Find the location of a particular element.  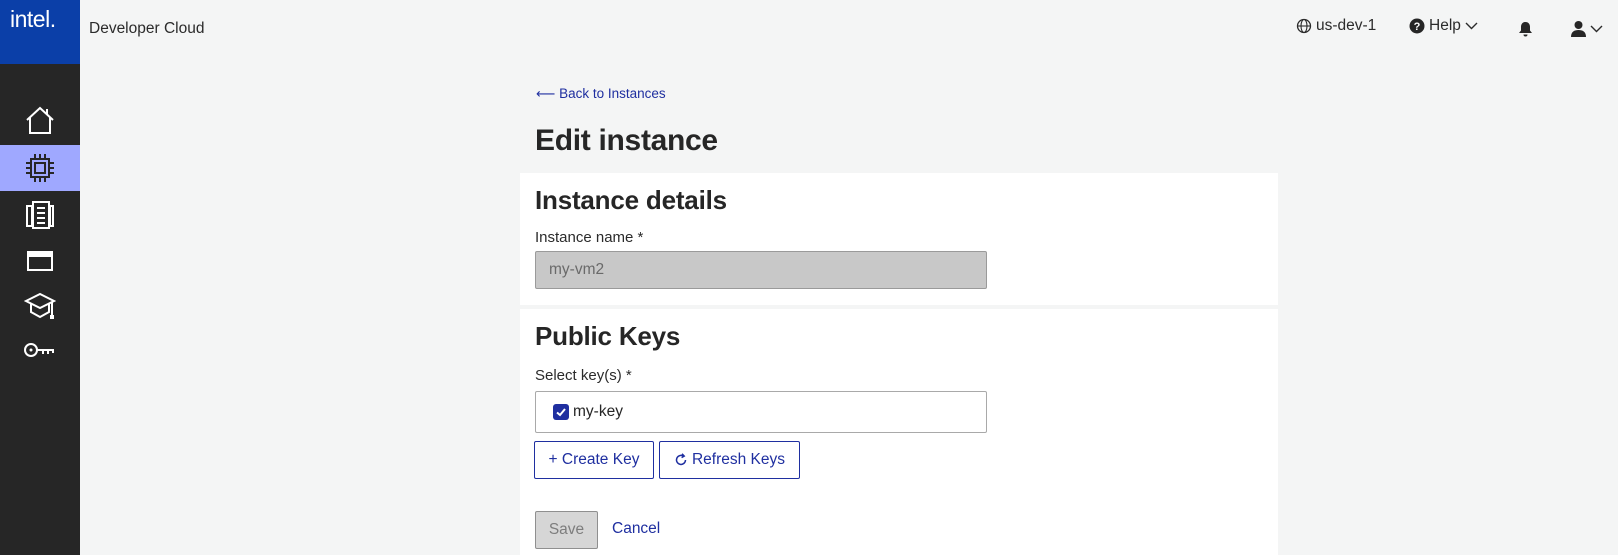

sidebar-item-compute is located at coordinates (40, 168).